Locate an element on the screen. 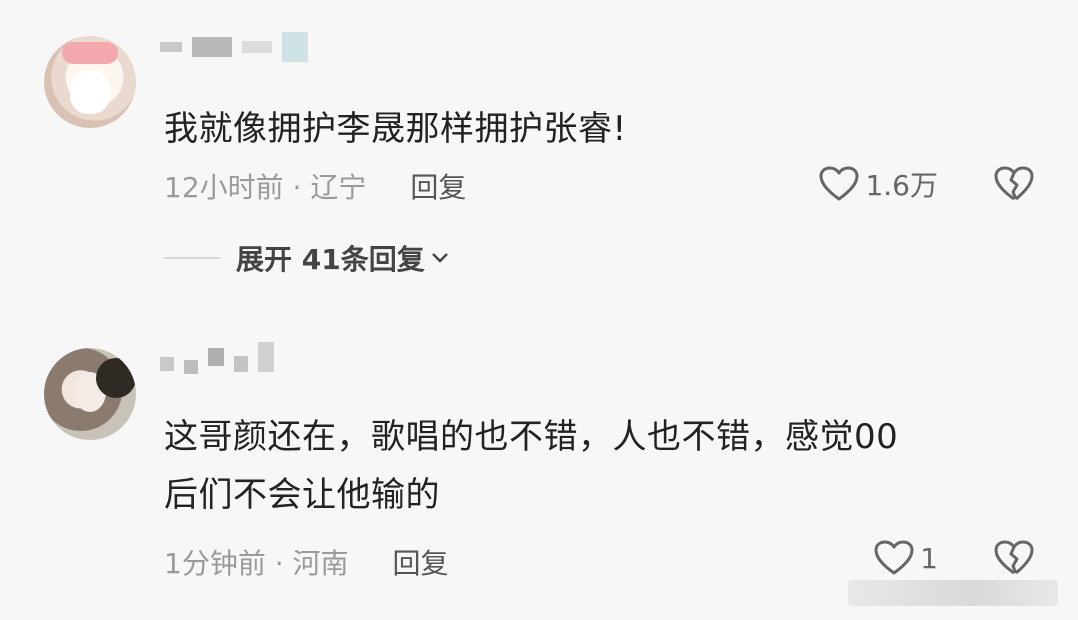  chevron-down-icon is located at coordinates (440, 258).